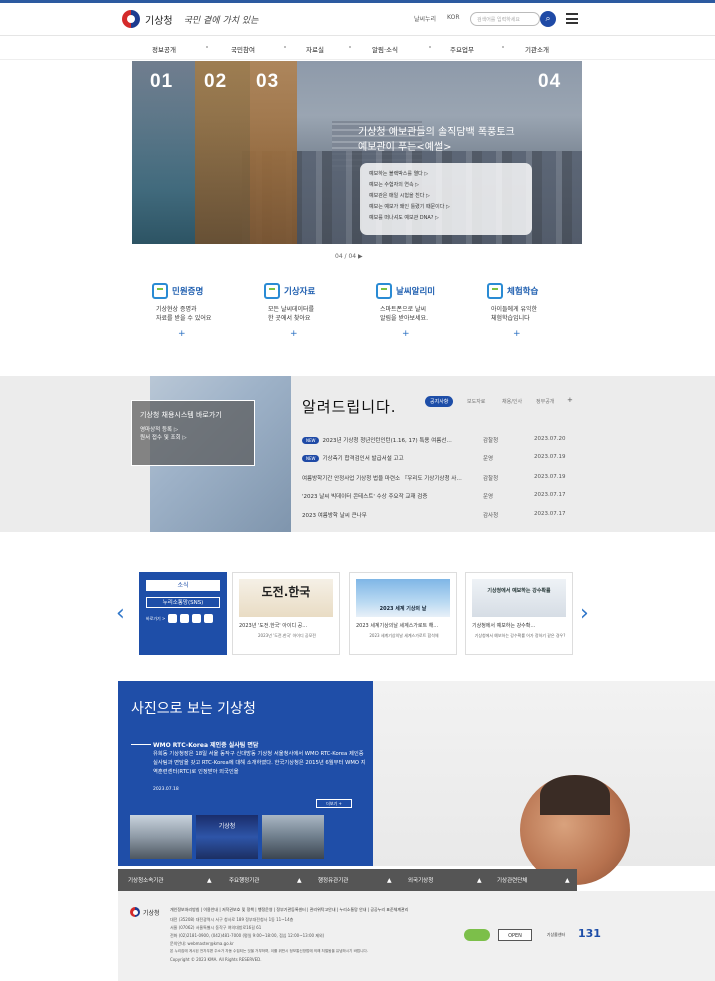  What do you see at coordinates (216, 927) in the screenshot?
I see `footer-address: 서울 (07062) 서울특별시 동작구 여의대방로16길 61` at bounding box center [216, 927].